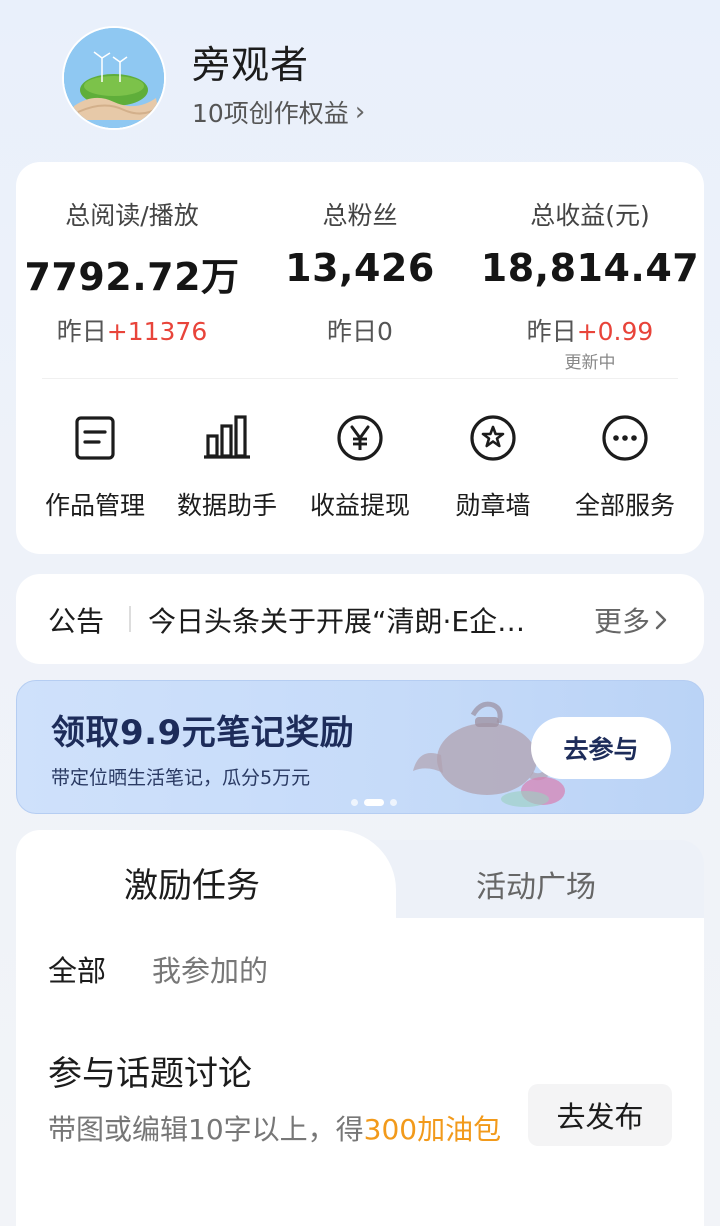 Image resolution: width=720 pixels, height=1226 pixels. I want to click on task-title: 参与话题讨论, so click(150, 1074).